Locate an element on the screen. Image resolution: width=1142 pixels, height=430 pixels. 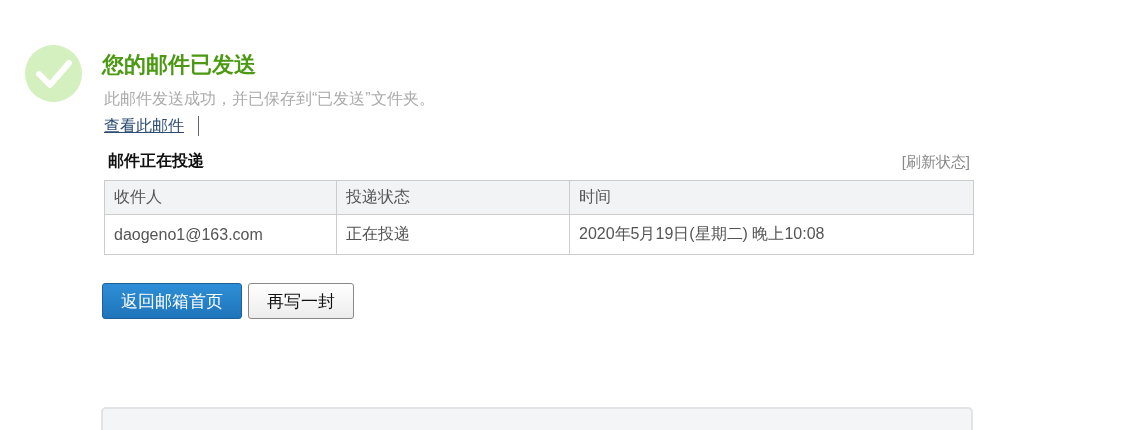
column-header: 时间 is located at coordinates (771, 197).